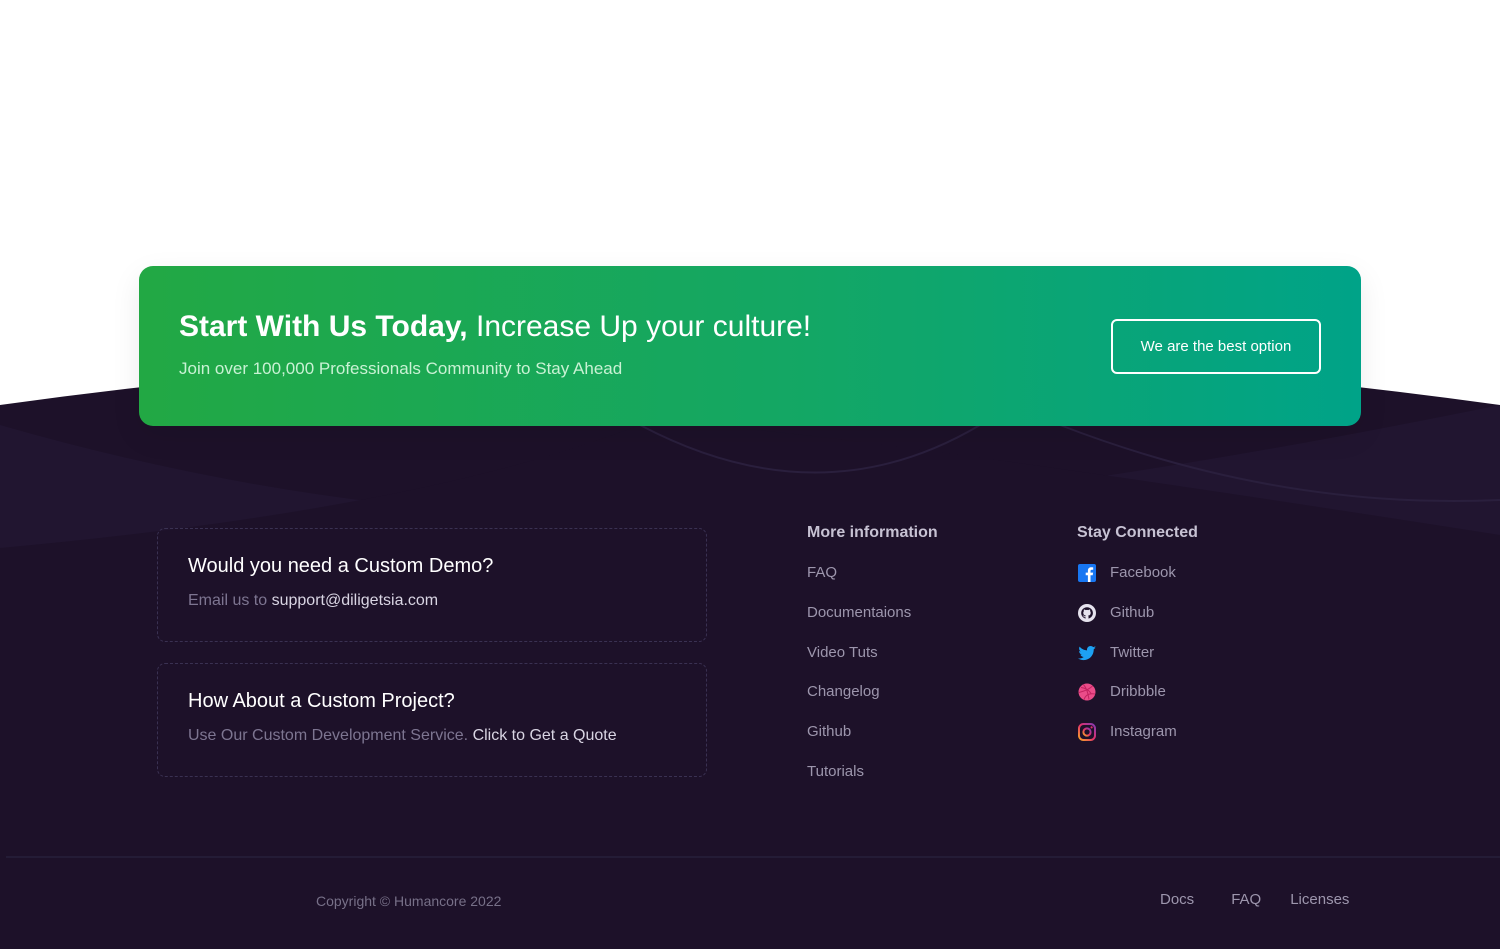  I want to click on social-label: Facebook, so click(1143, 572).